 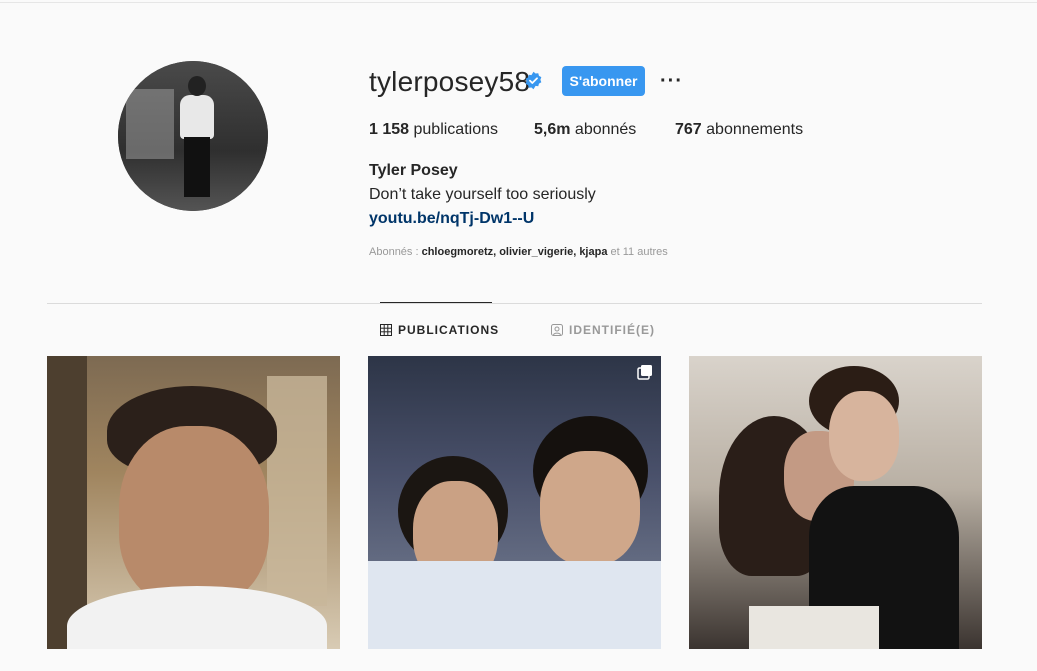 What do you see at coordinates (451, 219) in the screenshot?
I see `profile-link: youtu.be/nqTj-Dw1--U` at bounding box center [451, 219].